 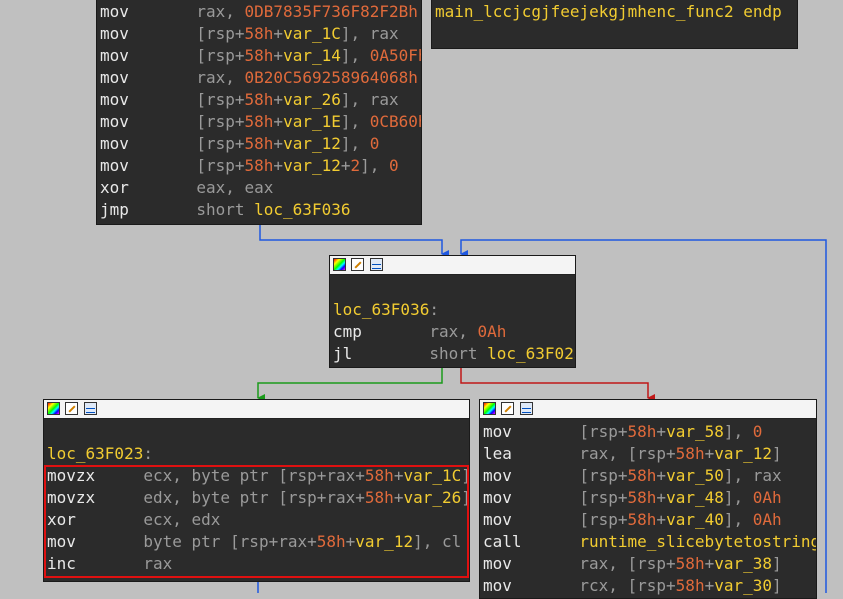 What do you see at coordinates (649, 454) in the screenshot?
I see `asm-line: lea rax, [rsp+58h+var_12]` at bounding box center [649, 454].